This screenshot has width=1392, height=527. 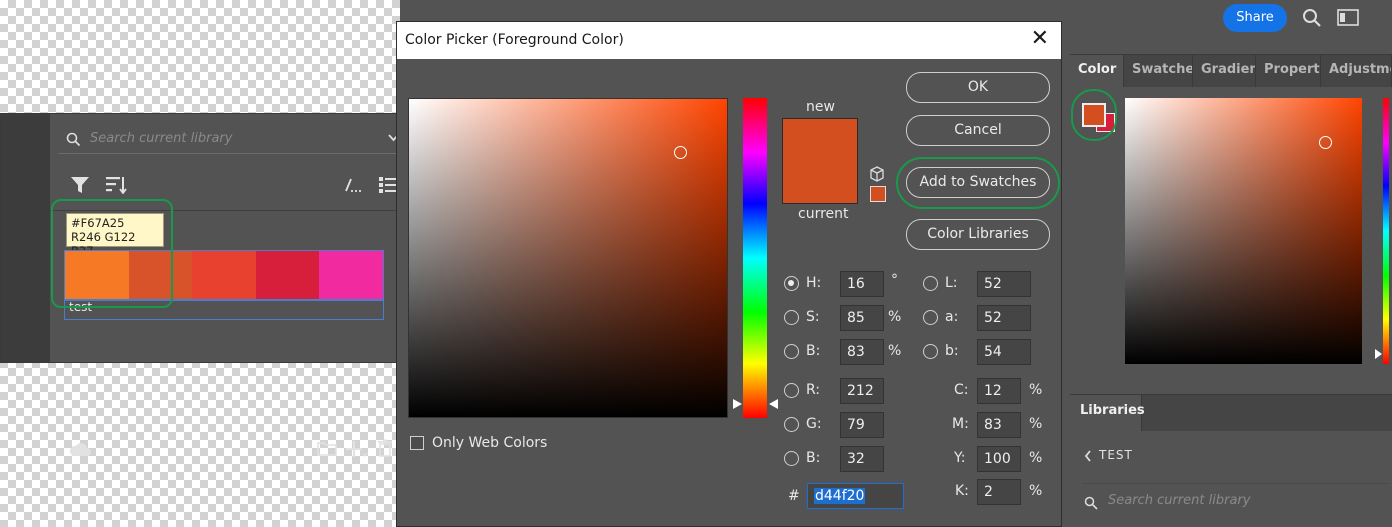 What do you see at coordinates (1325, 142) in the screenshot?
I see `color-panel-cursor` at bounding box center [1325, 142].